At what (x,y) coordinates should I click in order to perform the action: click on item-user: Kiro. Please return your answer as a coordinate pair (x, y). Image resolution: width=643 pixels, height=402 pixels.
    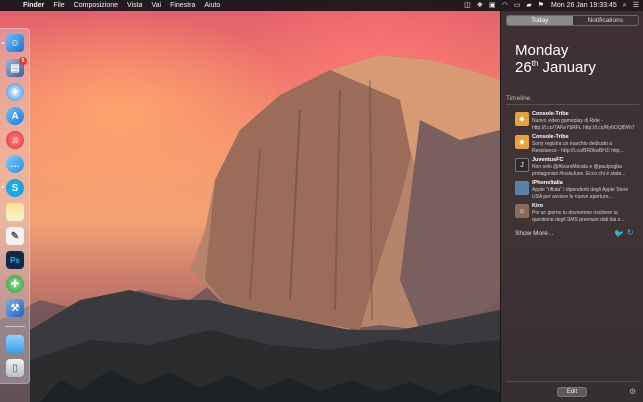
    Looking at the image, I should click on (537, 206).